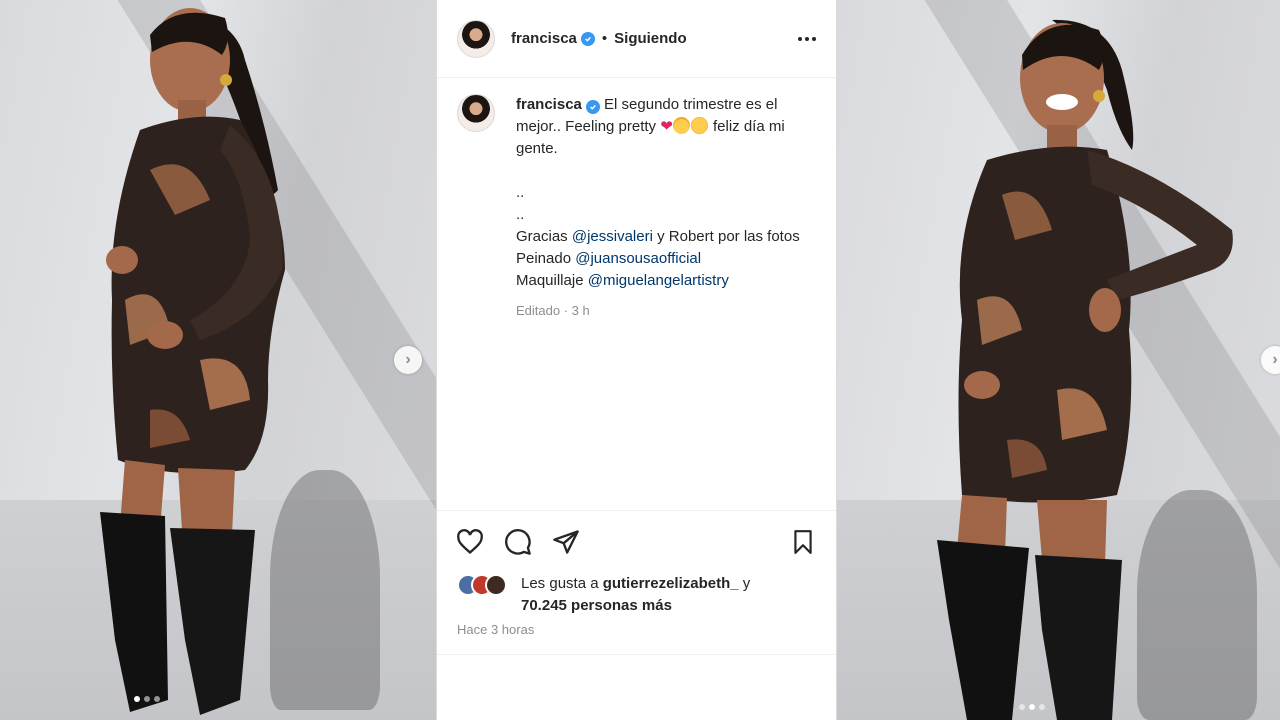 The image size is (1280, 720). Describe the element at coordinates (681, 125) in the screenshot. I see `laughing-emoji` at that location.